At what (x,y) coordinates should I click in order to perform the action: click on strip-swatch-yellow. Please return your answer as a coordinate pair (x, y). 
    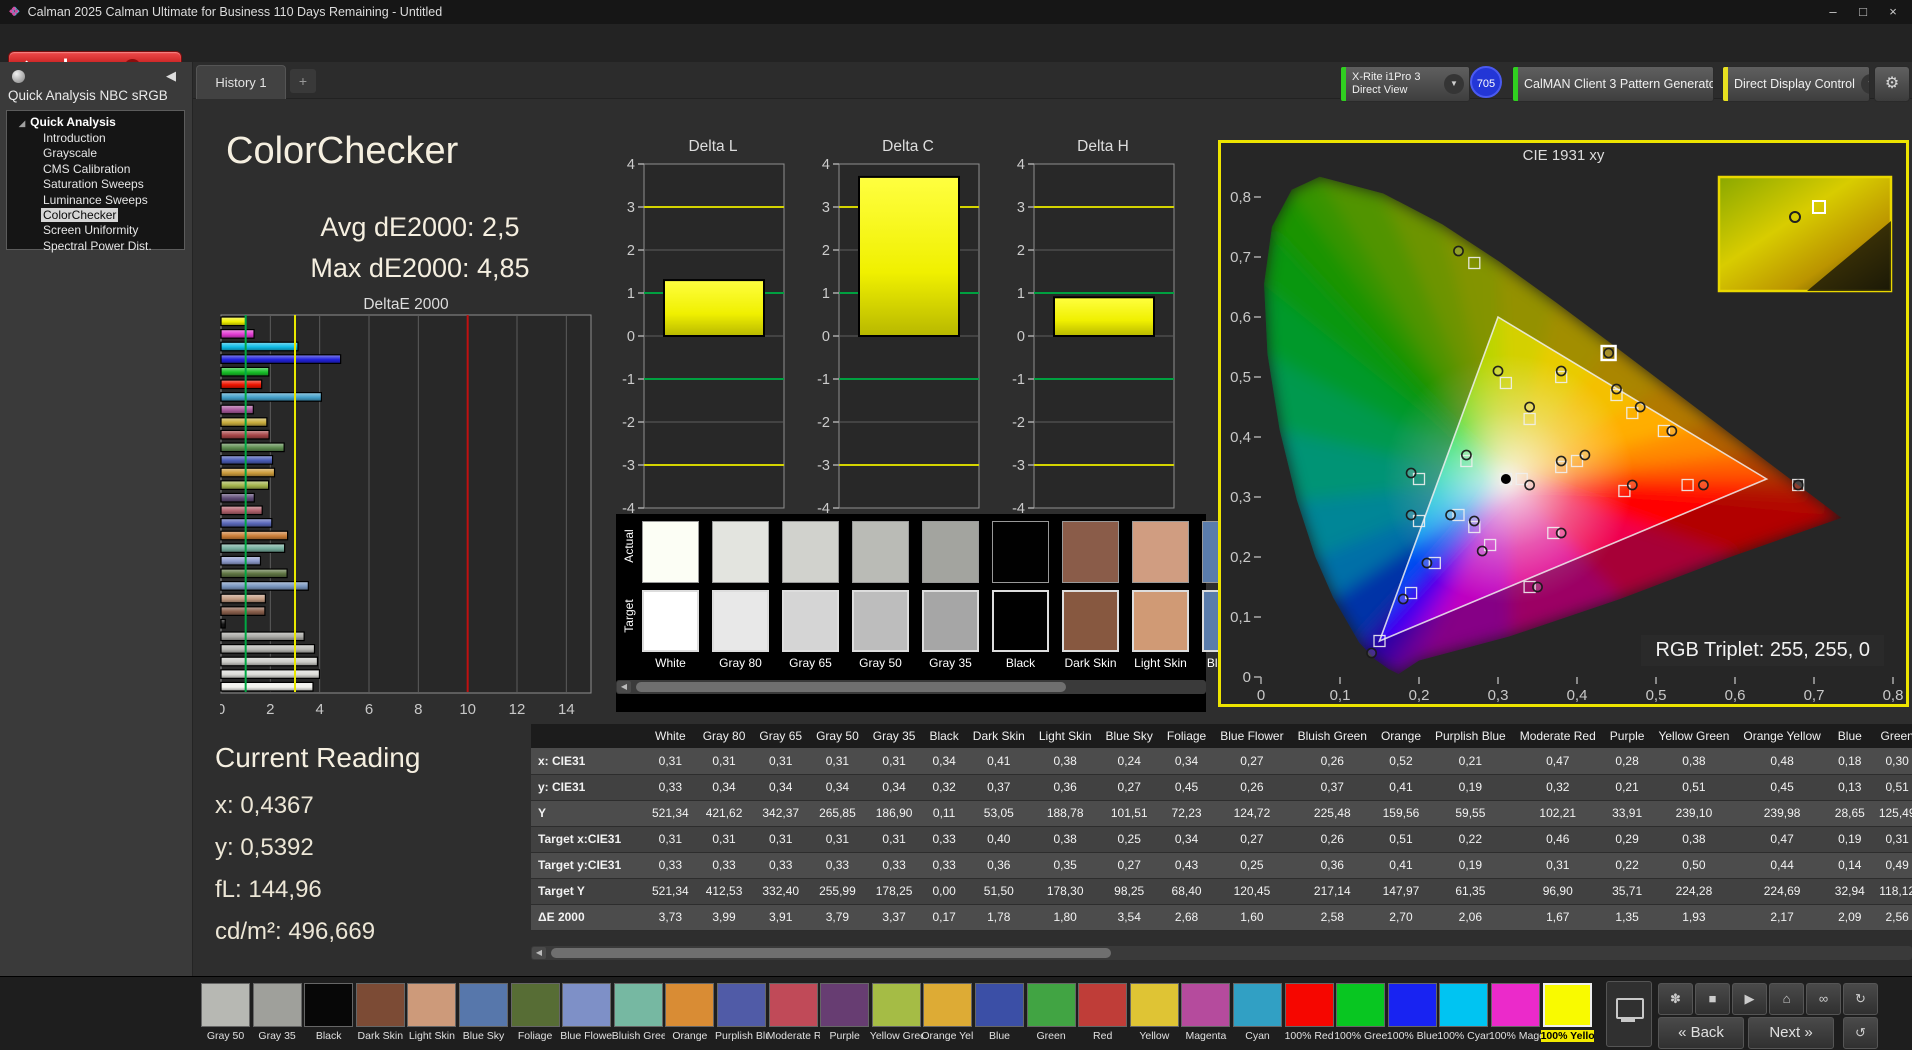
    Looking at the image, I should click on (1154, 1005).